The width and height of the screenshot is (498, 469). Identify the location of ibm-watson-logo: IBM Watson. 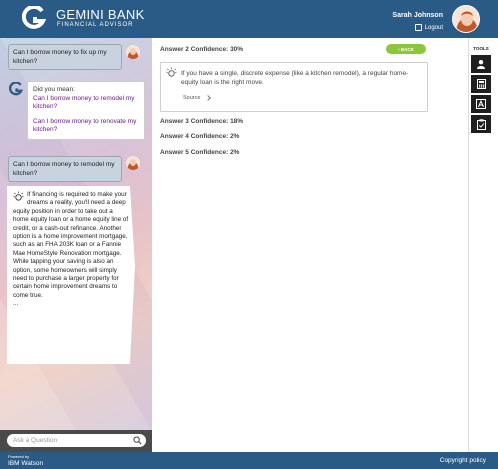
(26, 463).